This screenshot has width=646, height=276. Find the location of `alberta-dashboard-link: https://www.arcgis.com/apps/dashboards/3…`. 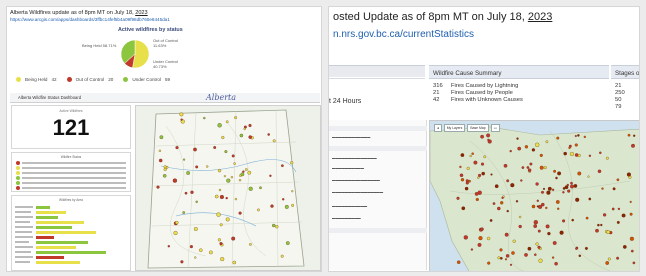

alberta-dashboard-link: https://www.arcgis.com/apps/dashboards/3… is located at coordinates (90, 19).